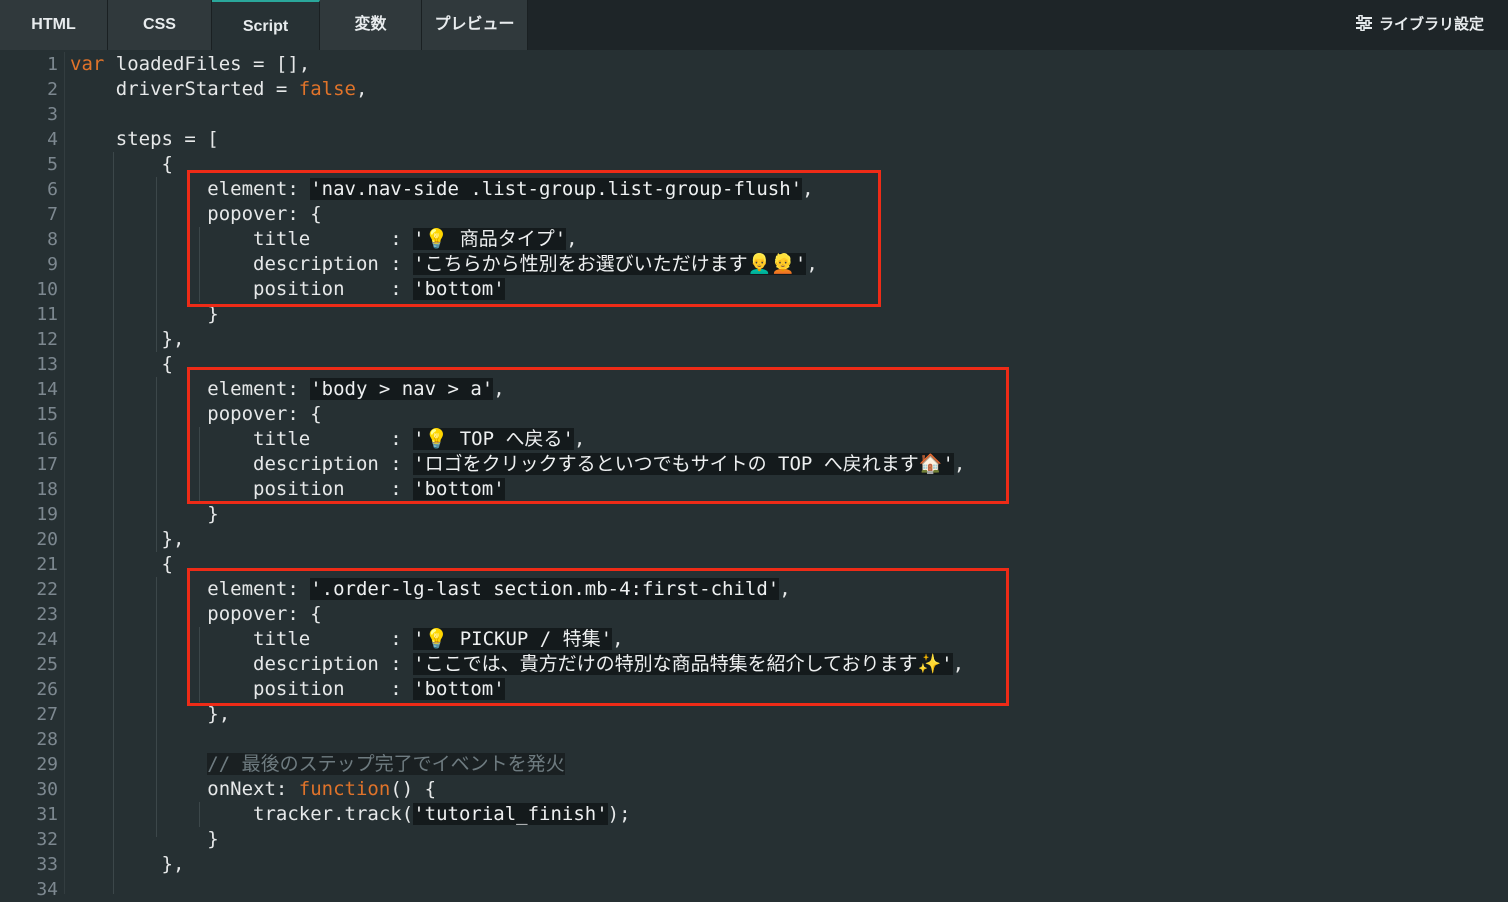 The height and width of the screenshot is (902, 1508). What do you see at coordinates (47, 414) in the screenshot?
I see `line-number: 15` at bounding box center [47, 414].